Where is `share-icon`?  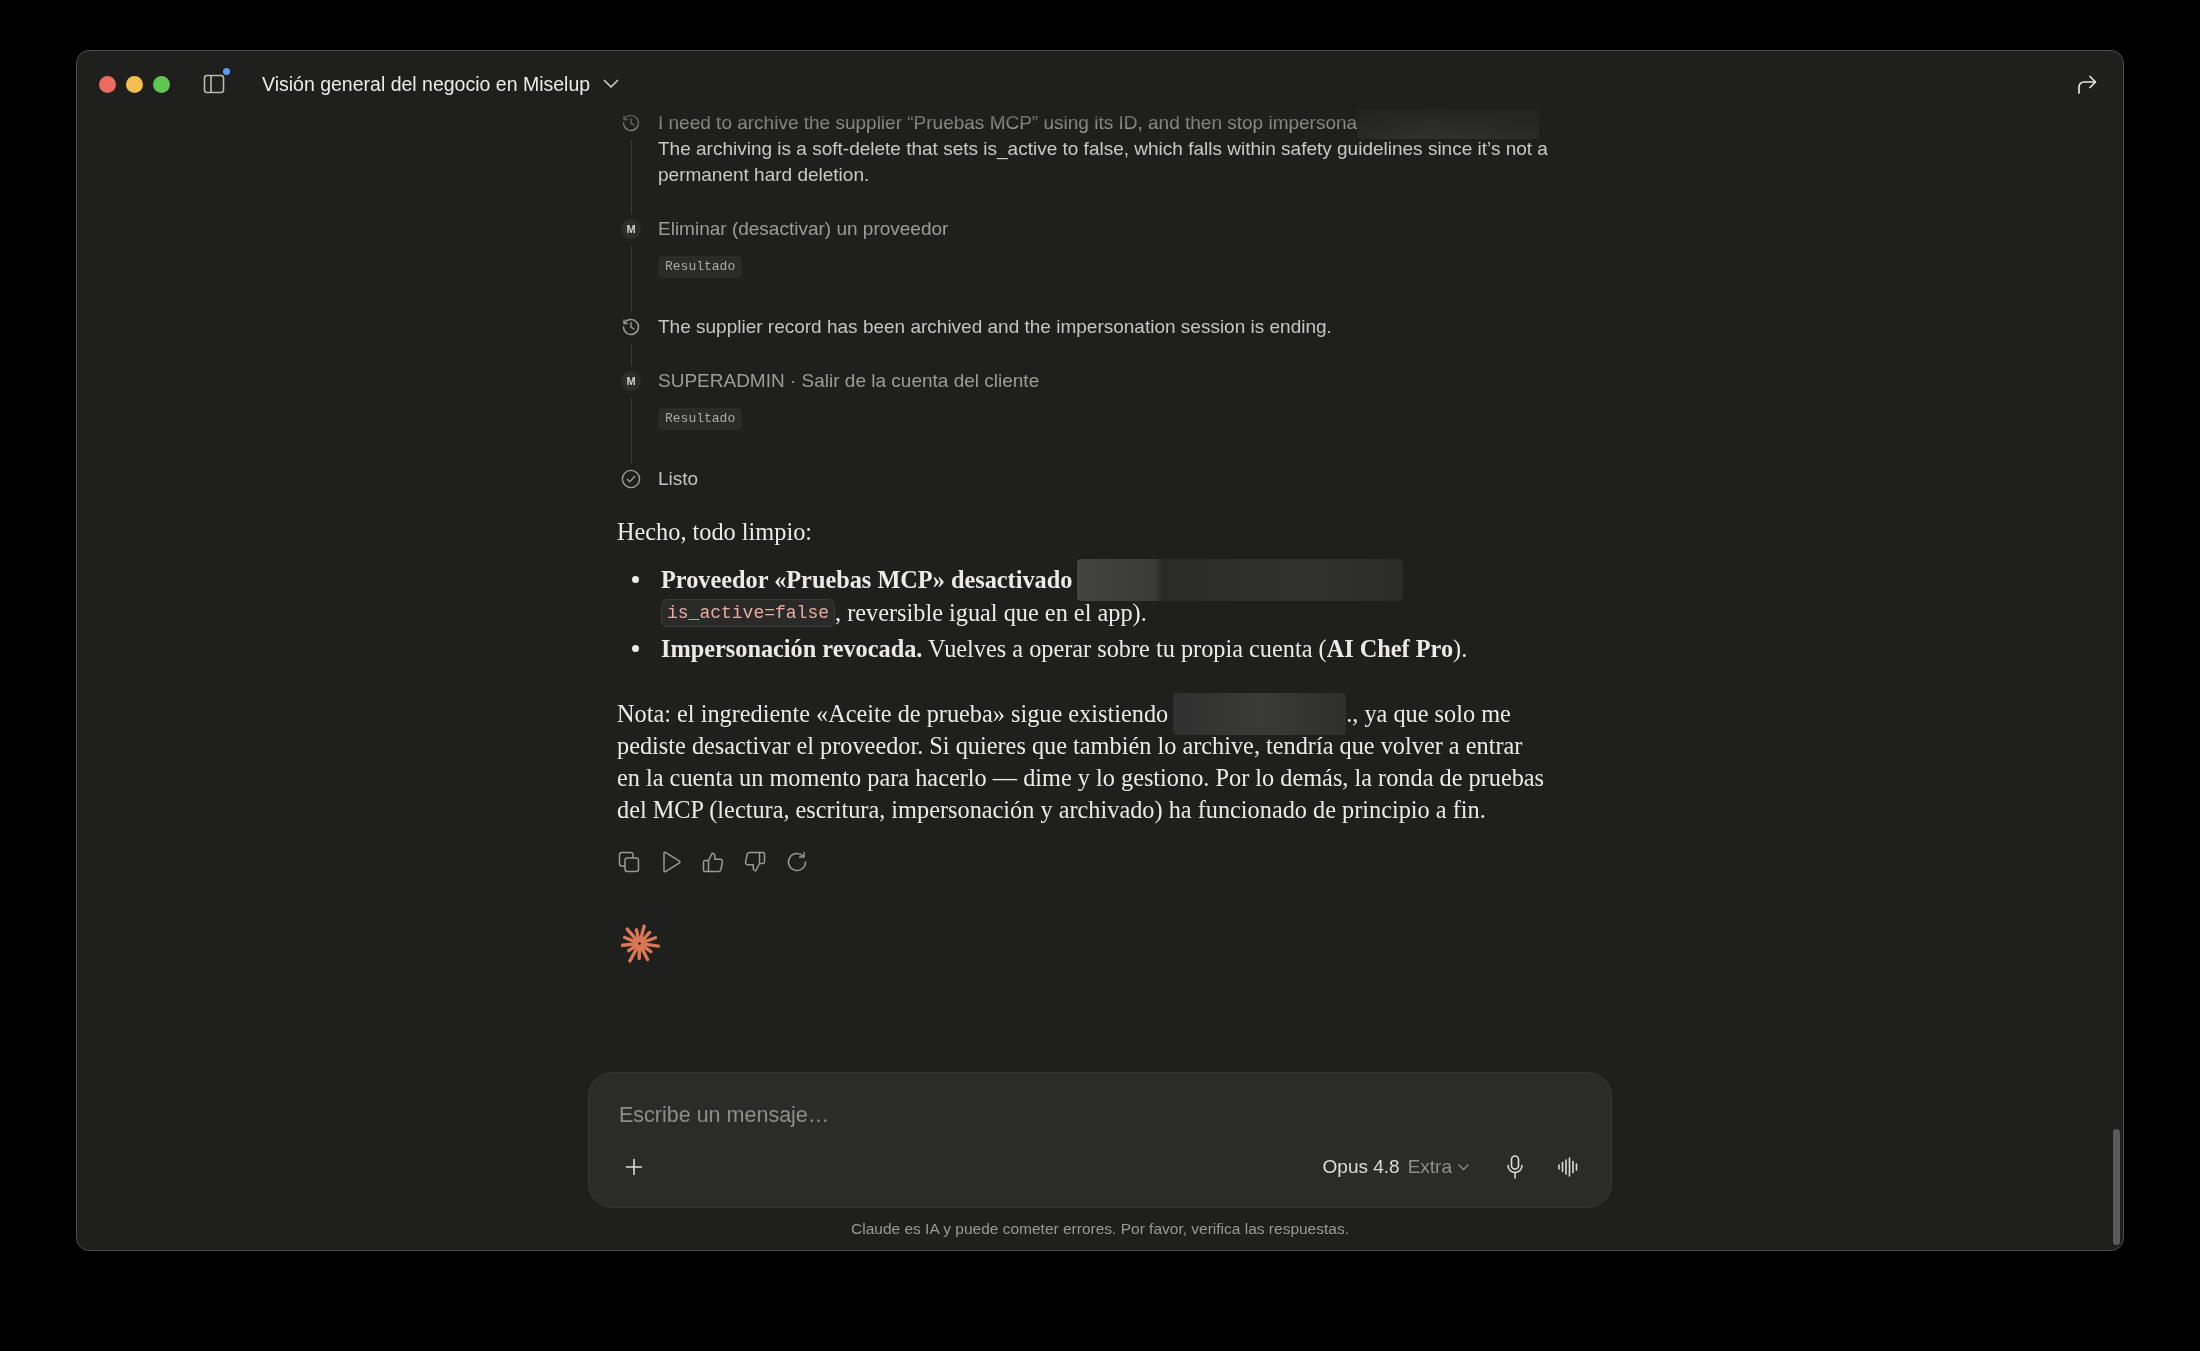 share-icon is located at coordinates (2087, 84).